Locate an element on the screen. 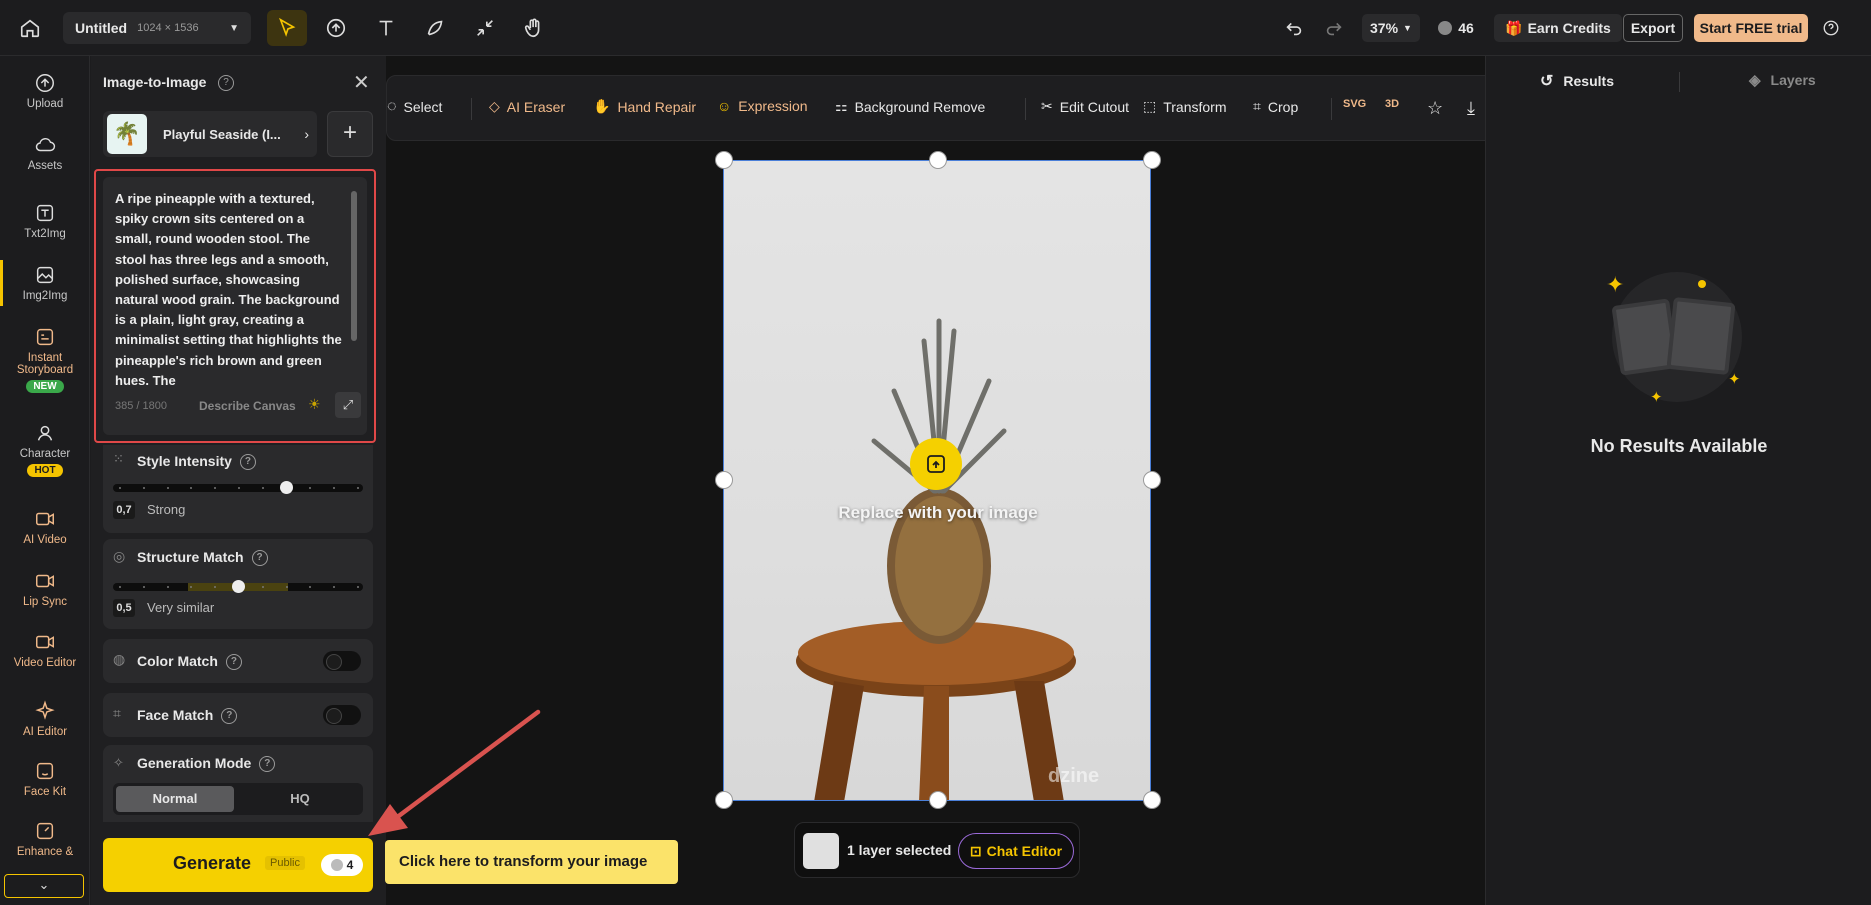 Image resolution: width=1871 pixels, height=905 pixels. layers-tab-label: Layers is located at coordinates (1793, 80).